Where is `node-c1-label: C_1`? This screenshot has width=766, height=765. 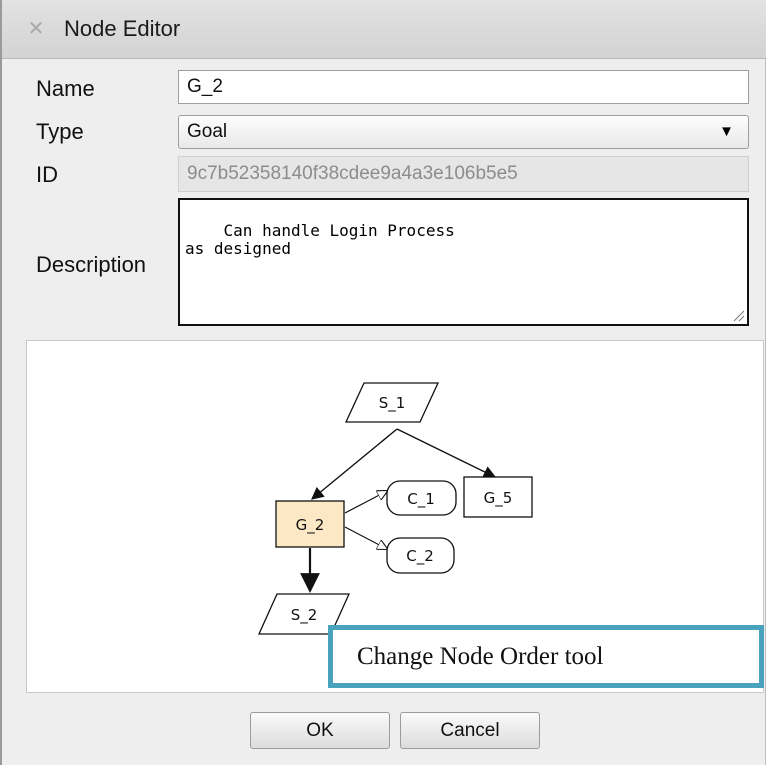
node-c1-label: C_1 is located at coordinates (421, 499).